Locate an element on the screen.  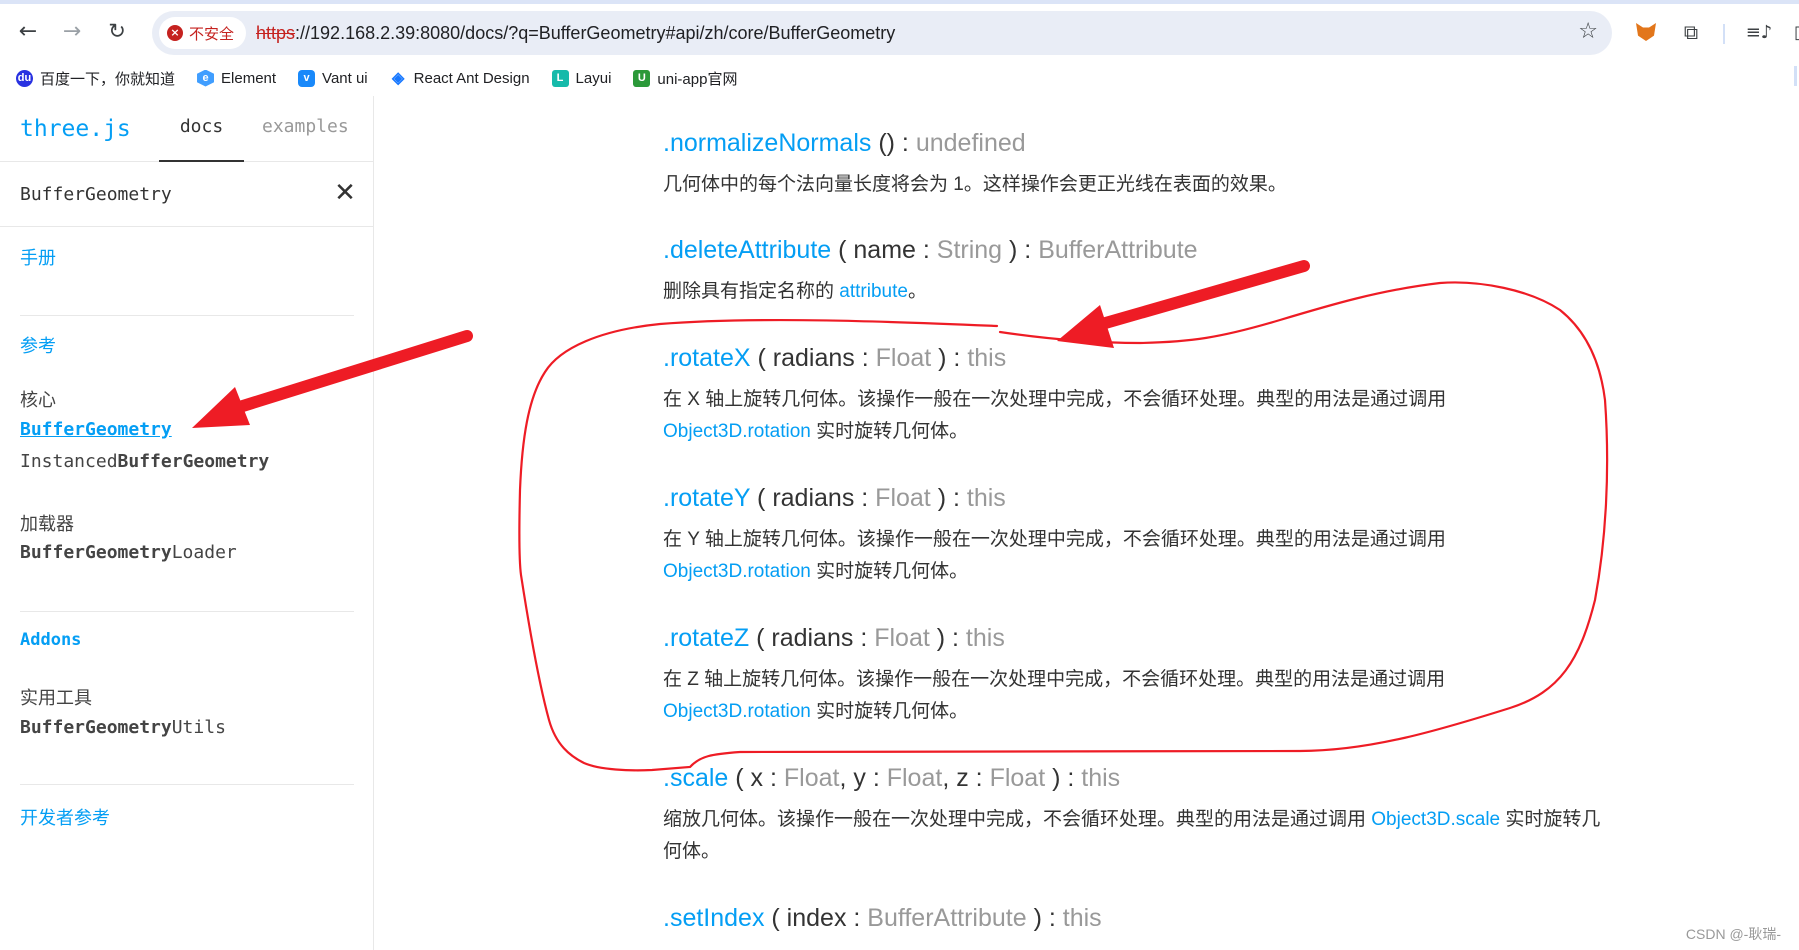
close-icon: ✕ is located at coordinates (345, 193).